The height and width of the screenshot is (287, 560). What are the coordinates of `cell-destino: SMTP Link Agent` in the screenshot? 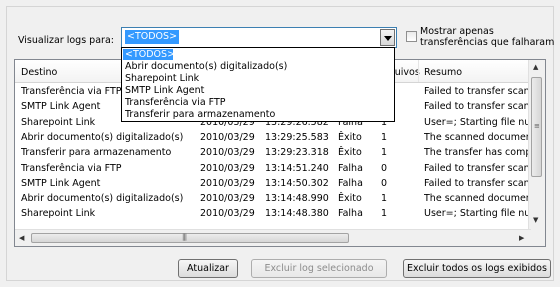 It's located at (61, 183).